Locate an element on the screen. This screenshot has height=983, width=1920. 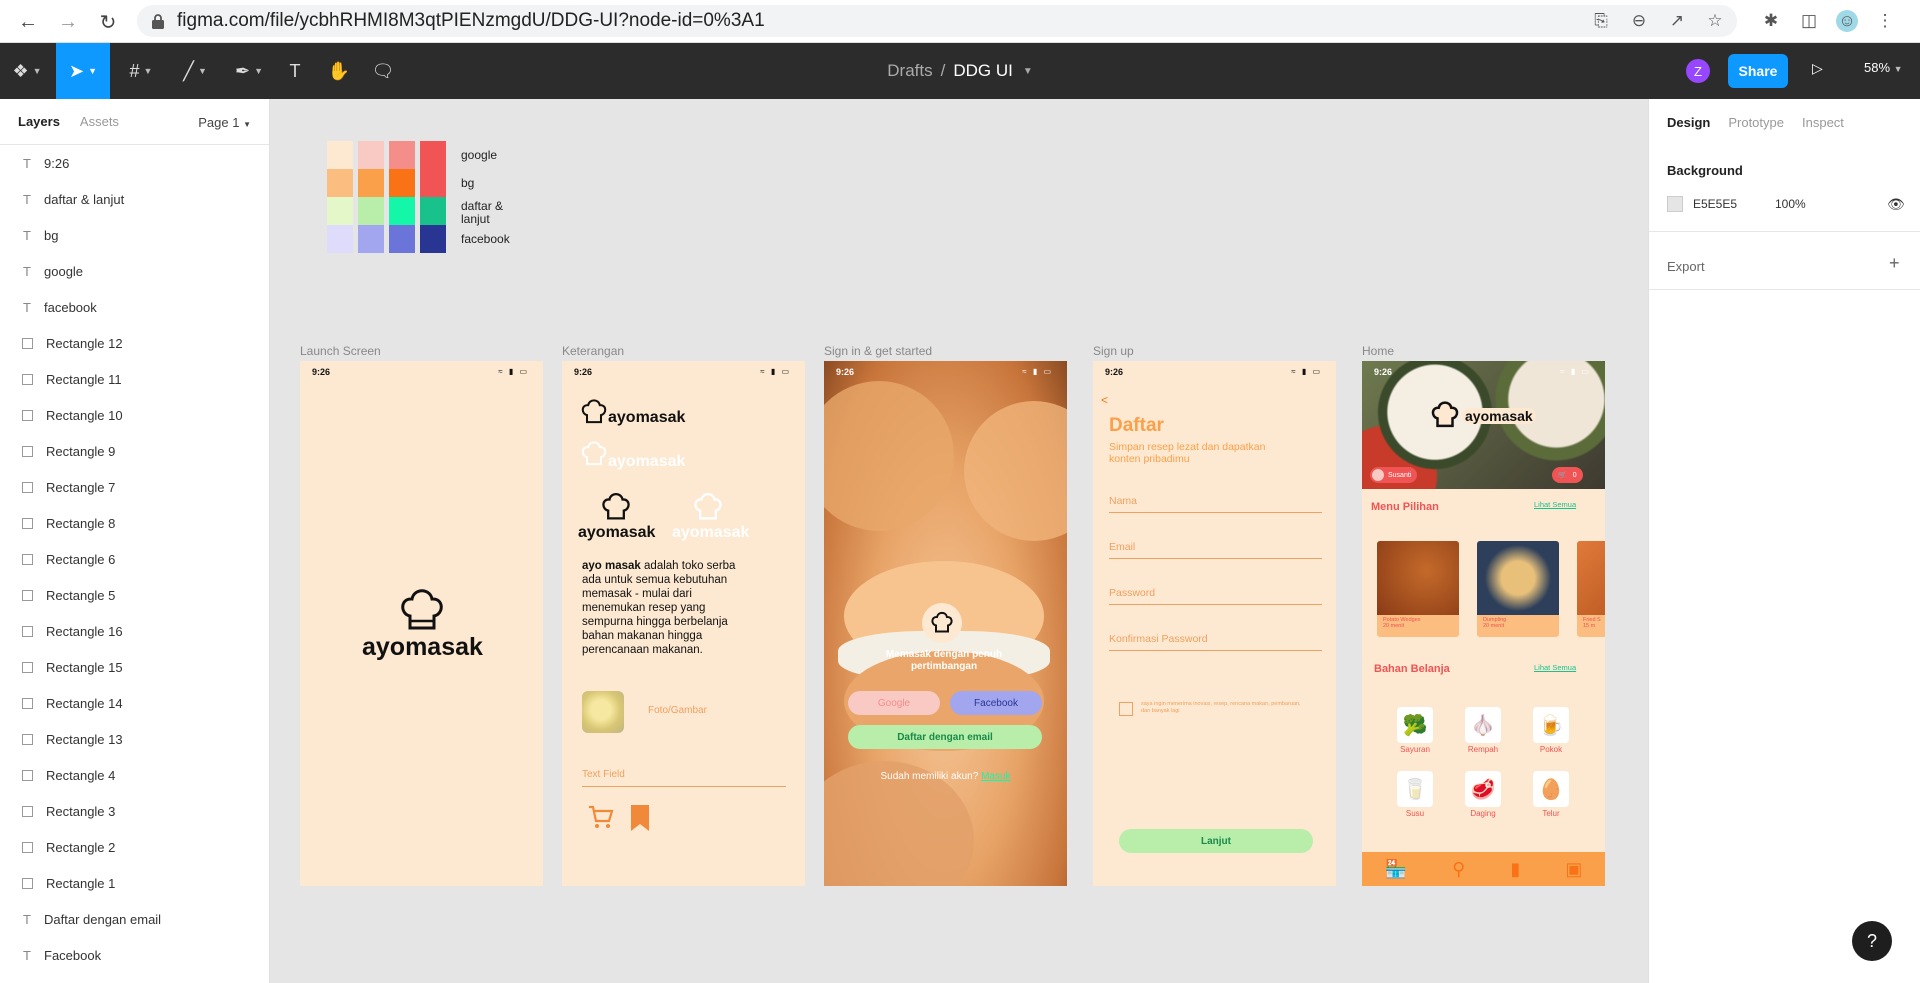
frame-label-keterangan: Keterangan is located at coordinates (593, 351).